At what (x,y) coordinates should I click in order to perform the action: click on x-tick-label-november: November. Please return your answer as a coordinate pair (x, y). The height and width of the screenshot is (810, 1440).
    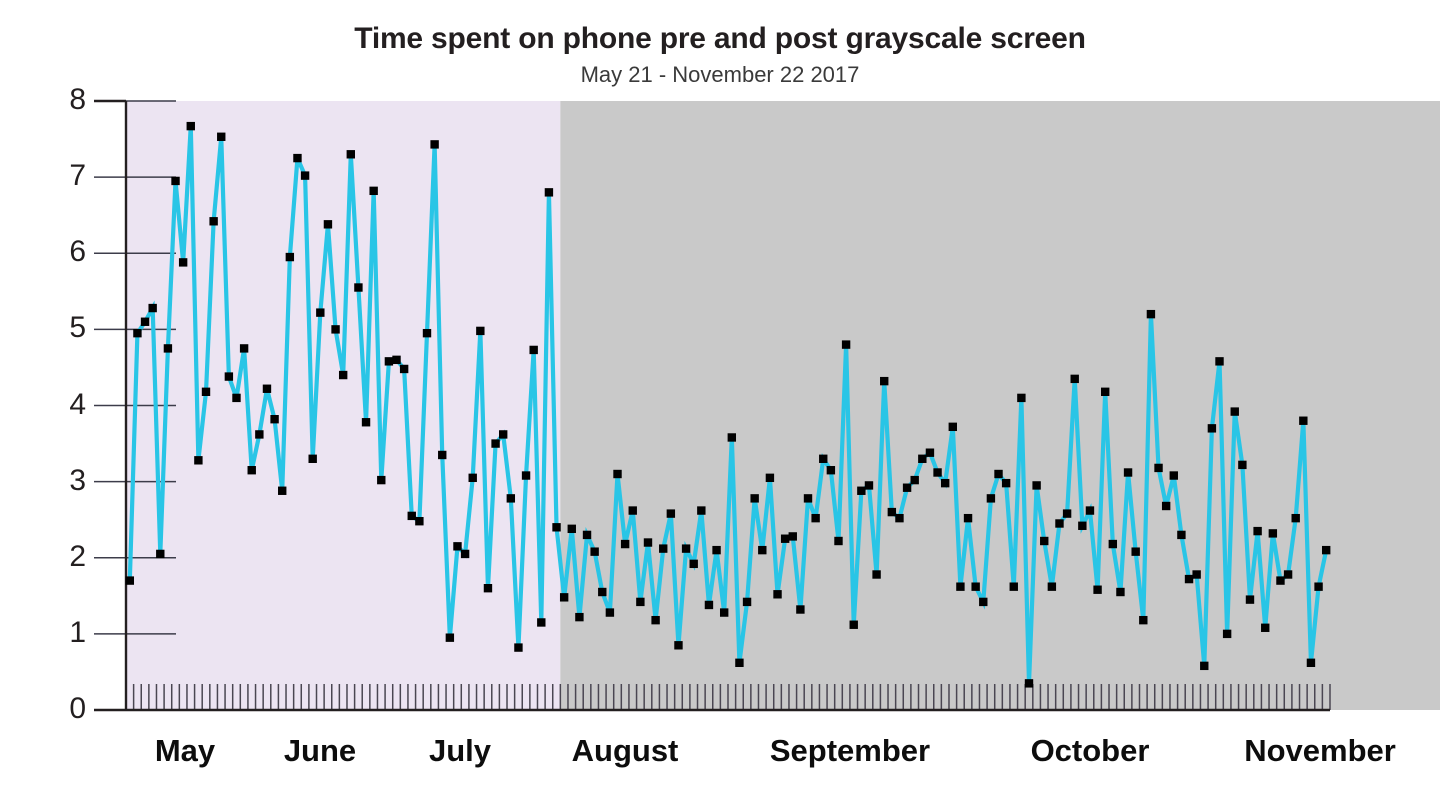
    Looking at the image, I should click on (1320, 750).